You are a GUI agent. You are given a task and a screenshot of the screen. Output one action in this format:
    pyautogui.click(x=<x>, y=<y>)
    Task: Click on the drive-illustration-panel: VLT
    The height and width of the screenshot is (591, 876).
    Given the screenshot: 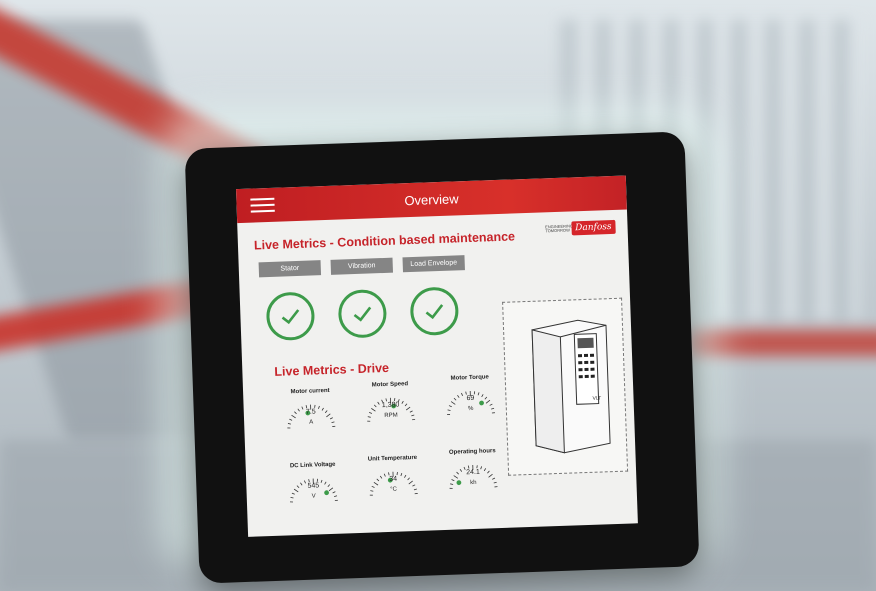 What is the action you would take?
    pyautogui.click(x=565, y=386)
    